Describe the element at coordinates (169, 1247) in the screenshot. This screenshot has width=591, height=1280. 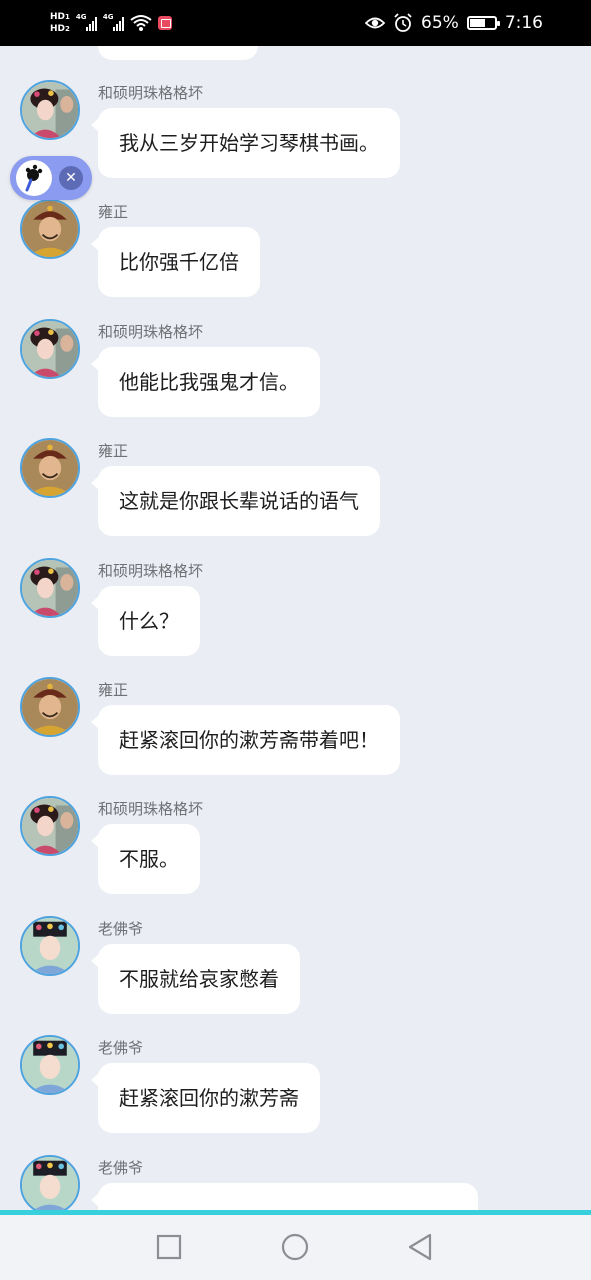
I see `recent-apps-icon` at that location.